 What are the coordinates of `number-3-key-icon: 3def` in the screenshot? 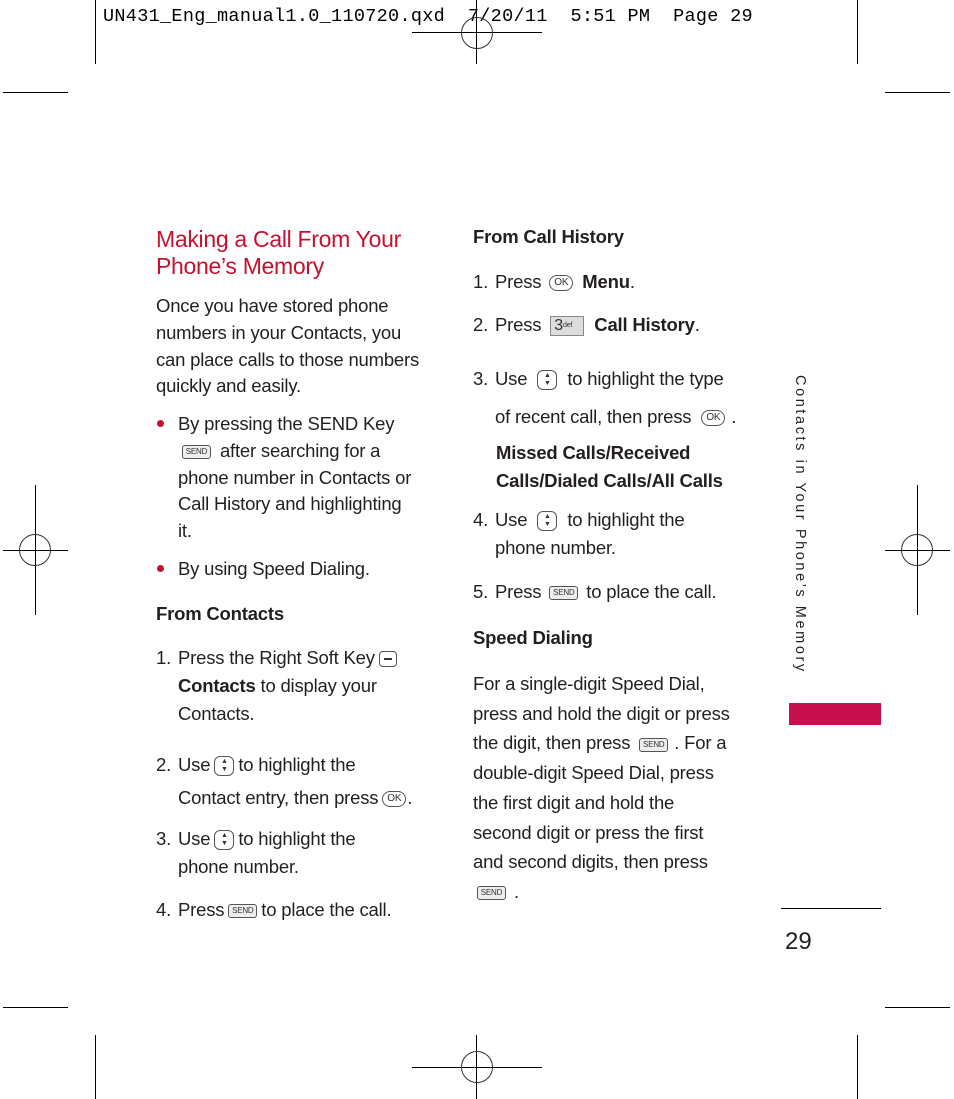 It's located at (567, 326).